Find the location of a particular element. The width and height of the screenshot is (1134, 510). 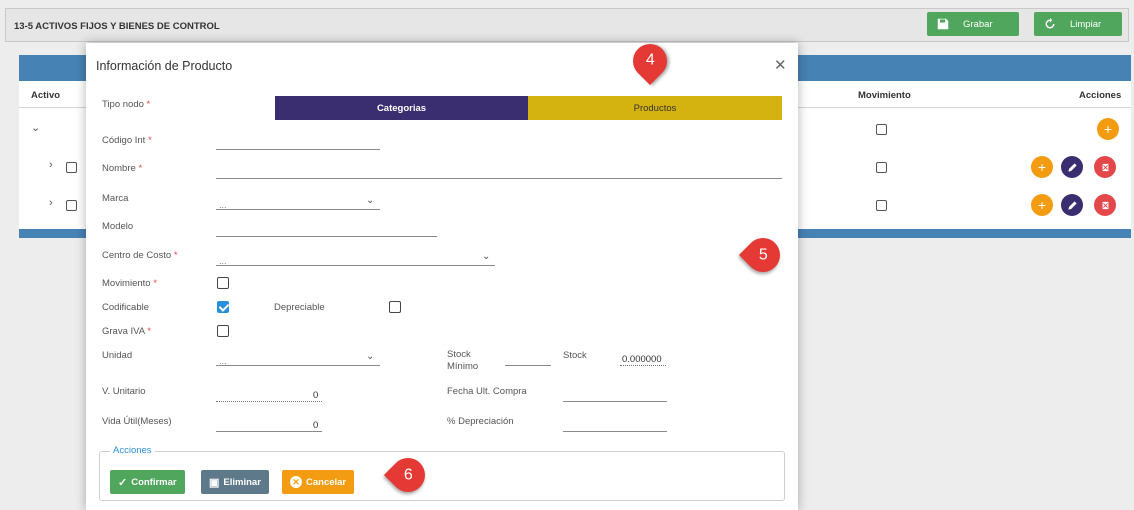

grabar-label: Grabar is located at coordinates (978, 24).